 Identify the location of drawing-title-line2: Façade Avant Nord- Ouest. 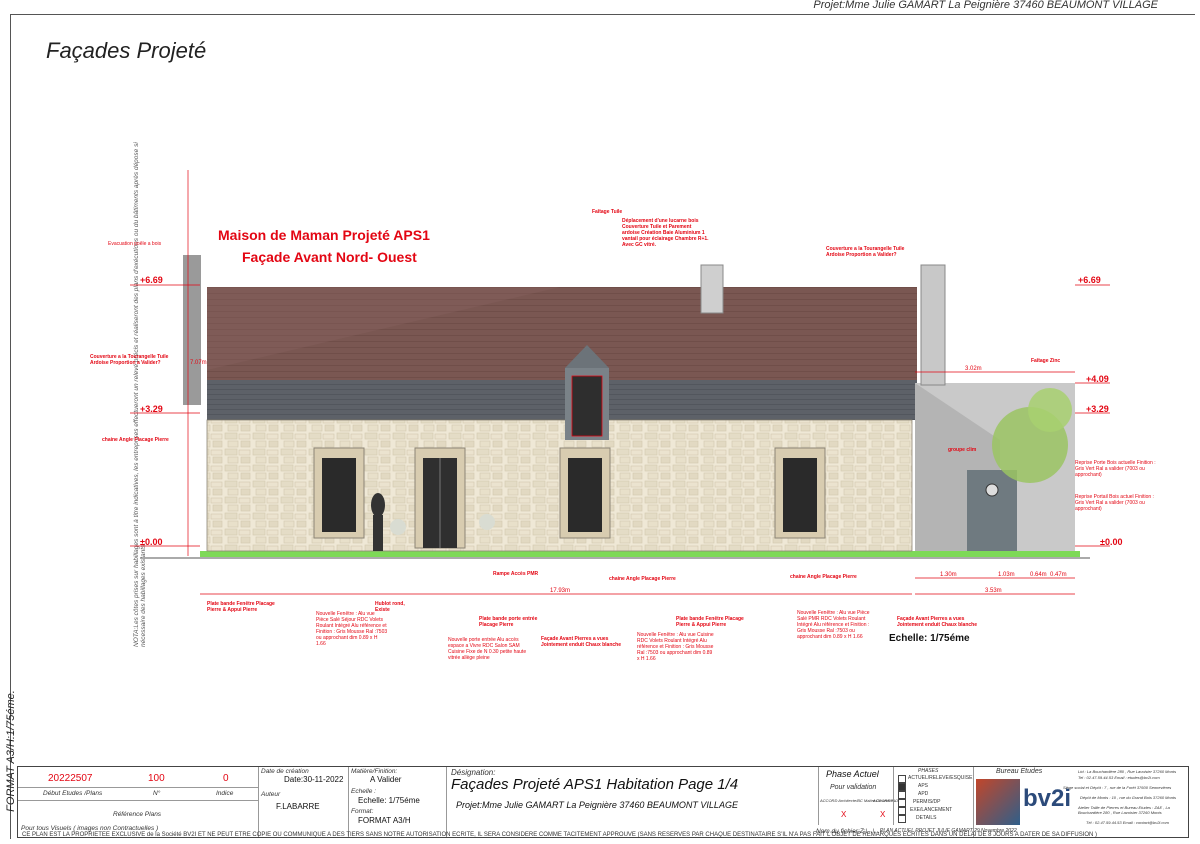
(329, 257).